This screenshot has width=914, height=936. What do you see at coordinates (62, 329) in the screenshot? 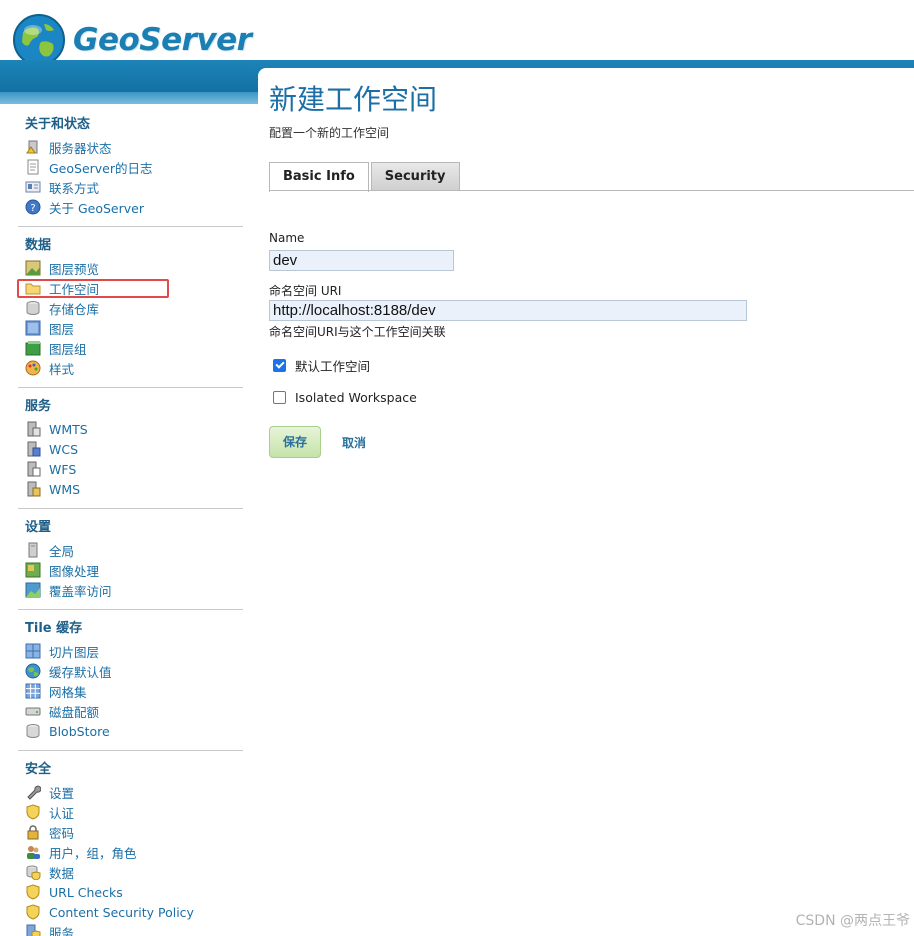
I see `sidebar-item-label: 图层` at bounding box center [62, 329].